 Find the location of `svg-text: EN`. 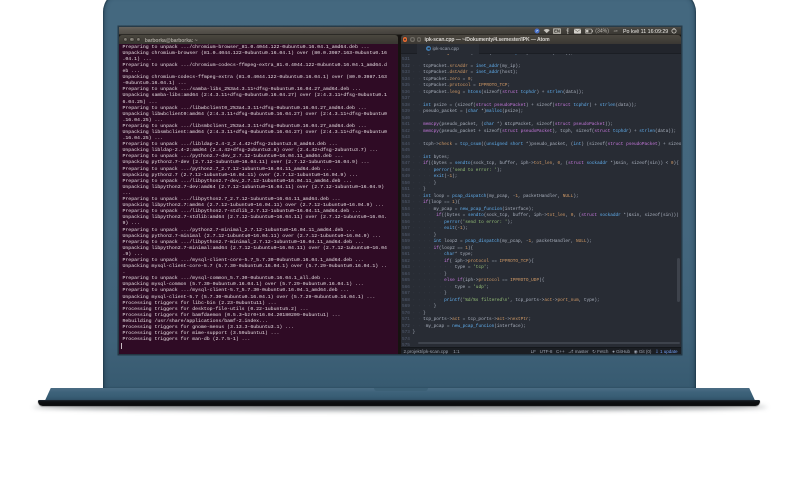

svg-text: EN is located at coordinates (557, 30).